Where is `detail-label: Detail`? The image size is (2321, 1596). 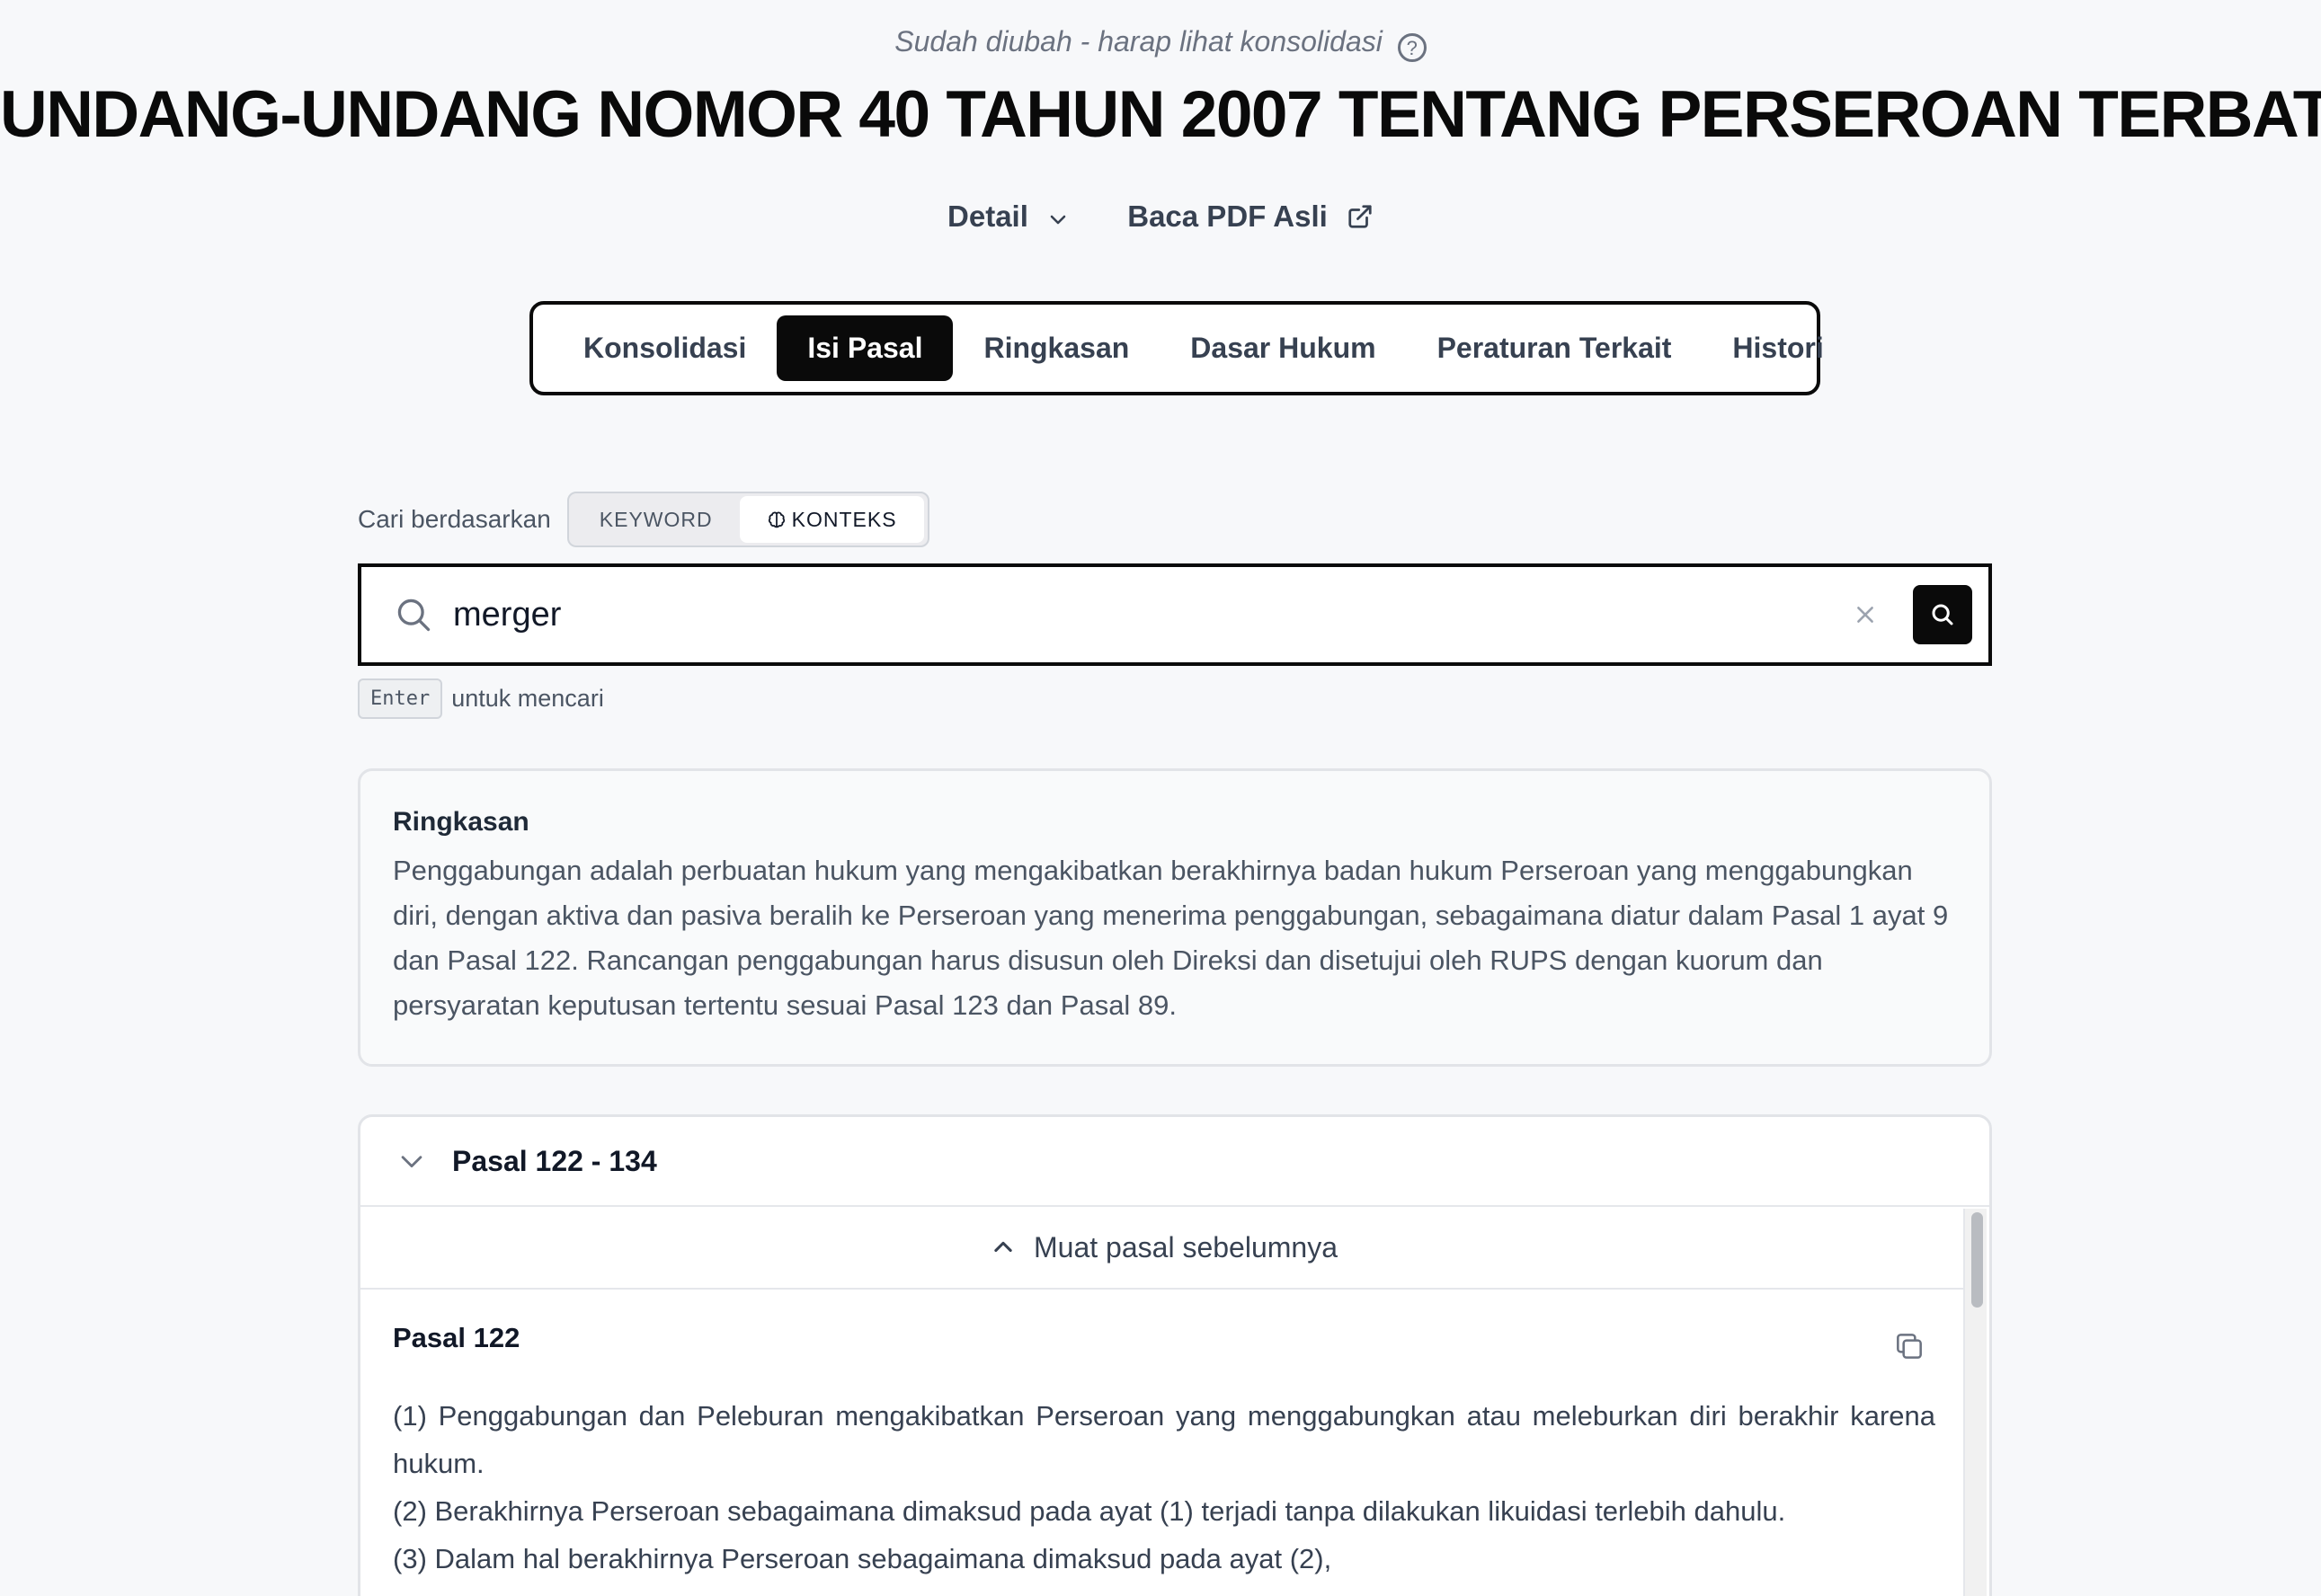 detail-label: Detail is located at coordinates (987, 216).